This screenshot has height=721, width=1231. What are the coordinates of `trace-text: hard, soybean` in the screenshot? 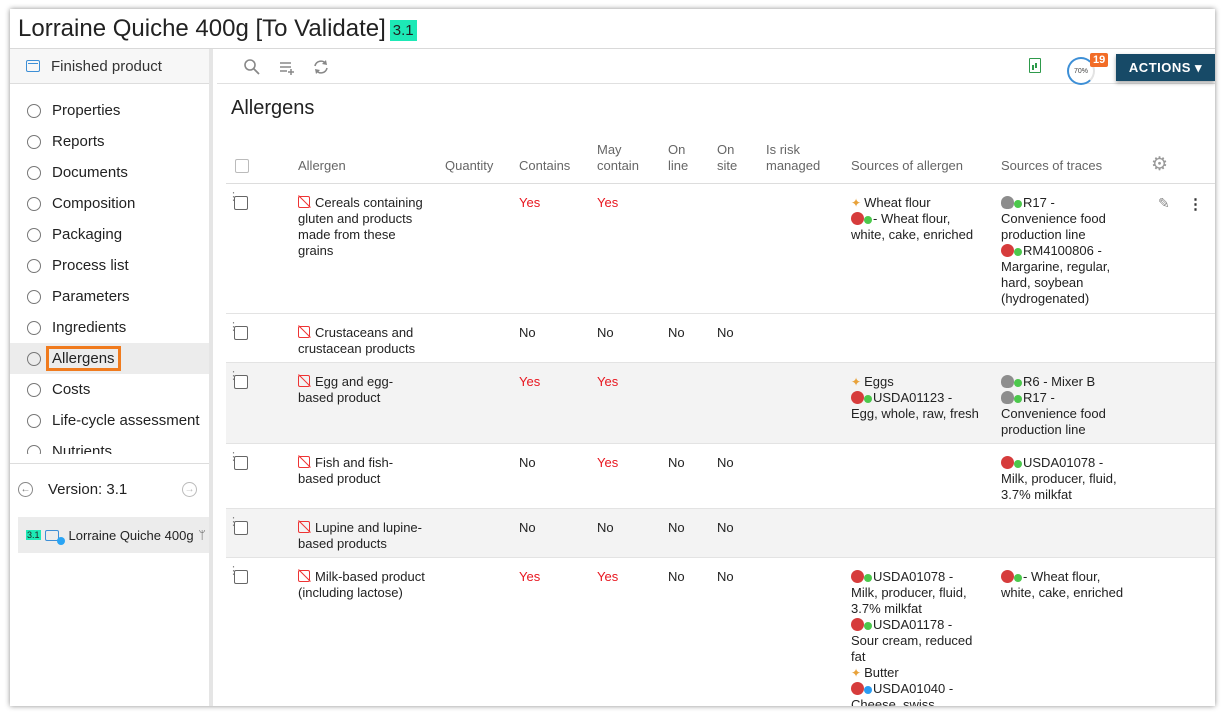 It's located at (1055, 283).